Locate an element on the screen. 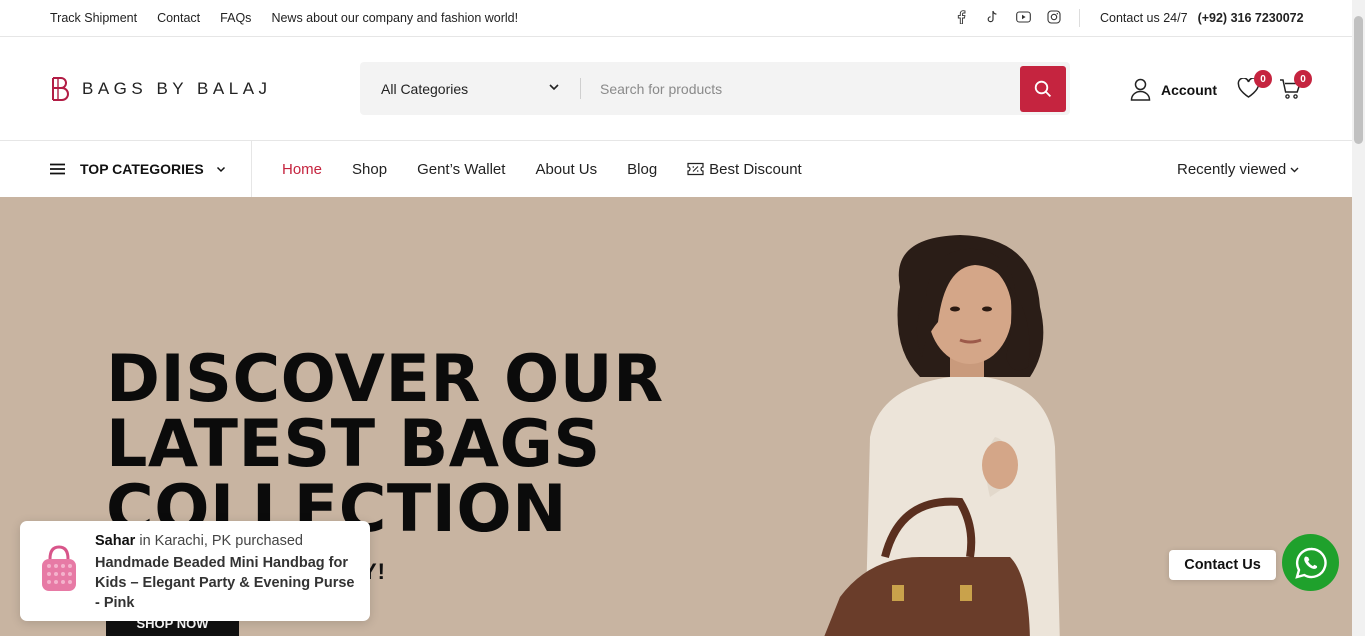 The width and height of the screenshot is (1365, 636). search-bar: All Categories is located at coordinates (715, 88).